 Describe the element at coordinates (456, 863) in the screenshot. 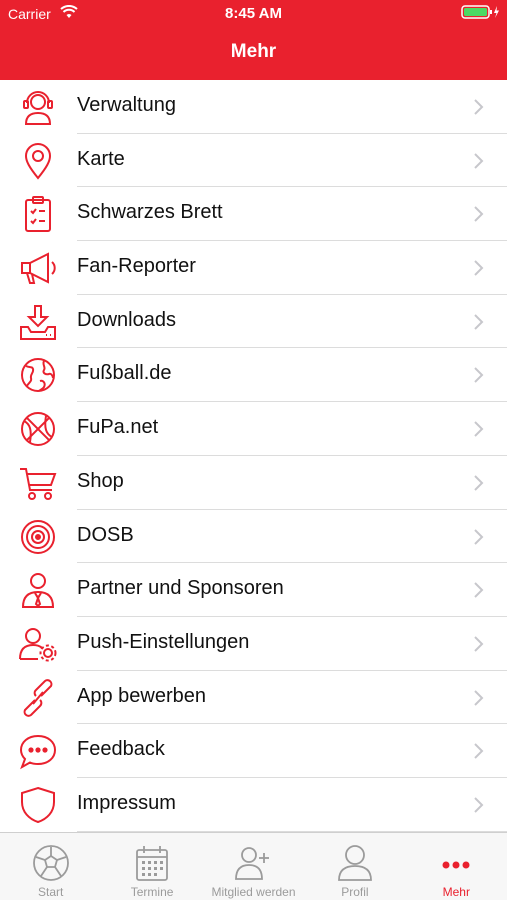

I see `more-dots-icon` at that location.